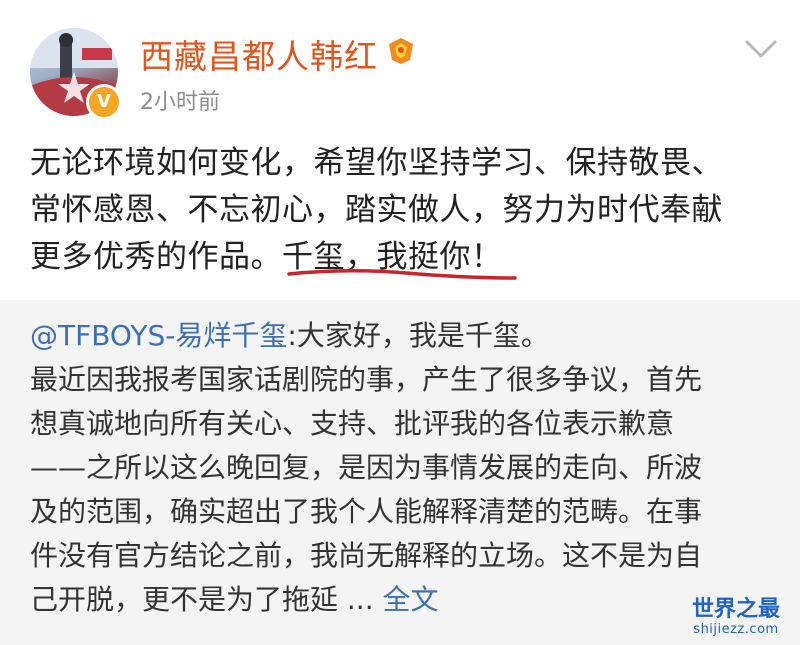 The image size is (800, 645). Describe the element at coordinates (376, 163) in the screenshot. I see `post-text-line: 无论环境如何变化，希望你坚持学习、保持敬畏、` at that location.